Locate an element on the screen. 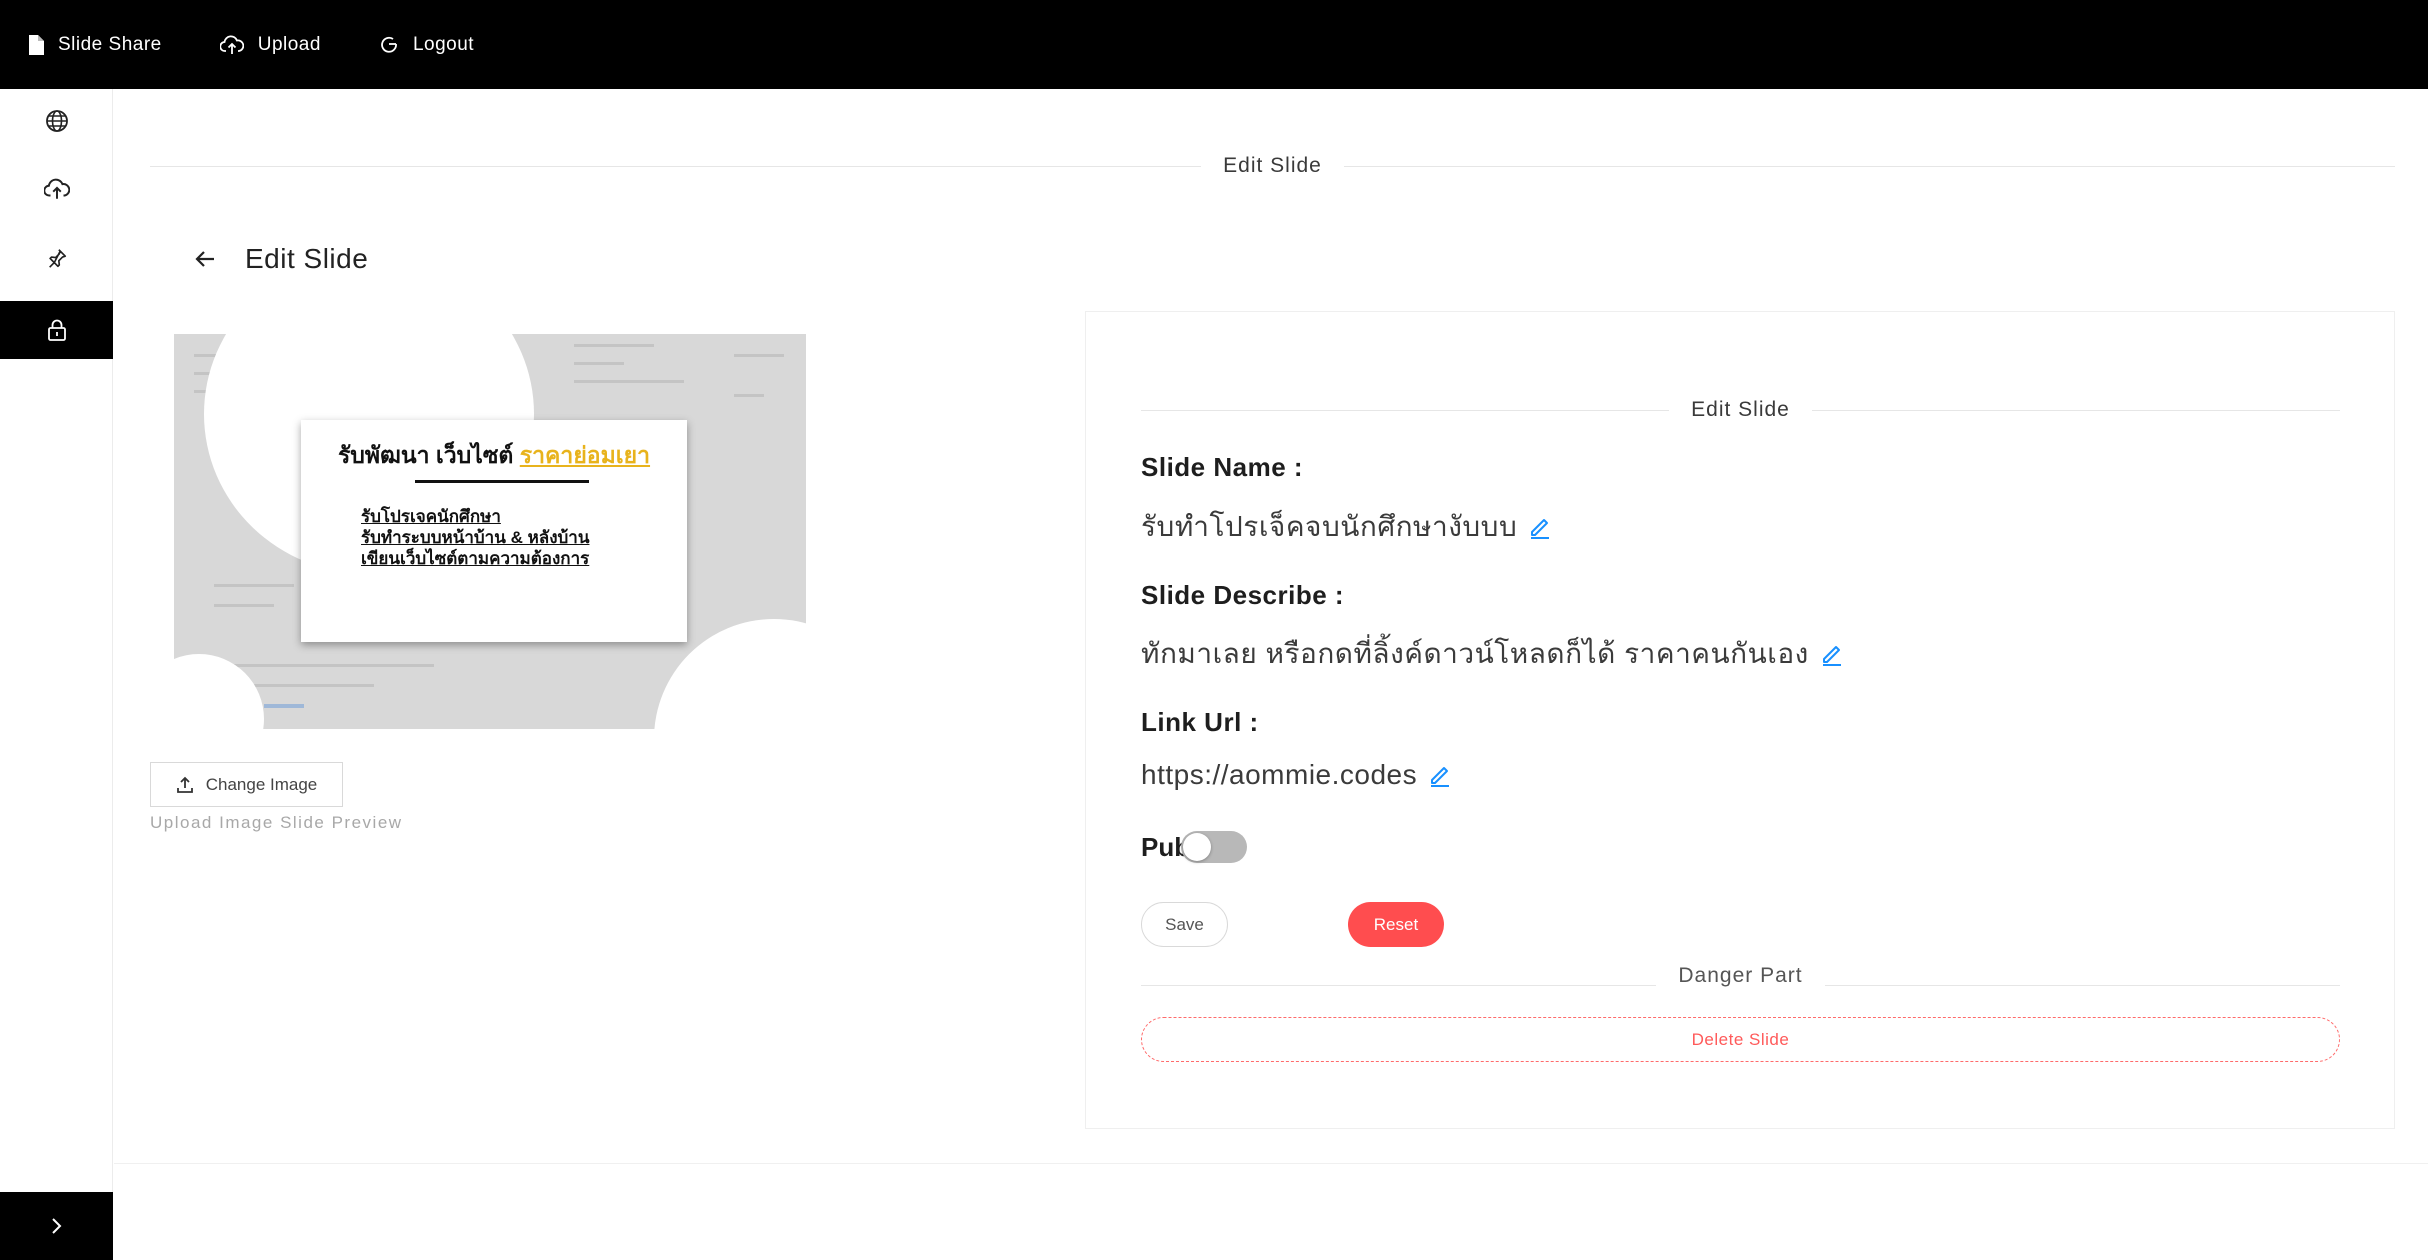 This screenshot has width=2428, height=1260. edit-slide-describe-icon is located at coordinates (1832, 654).